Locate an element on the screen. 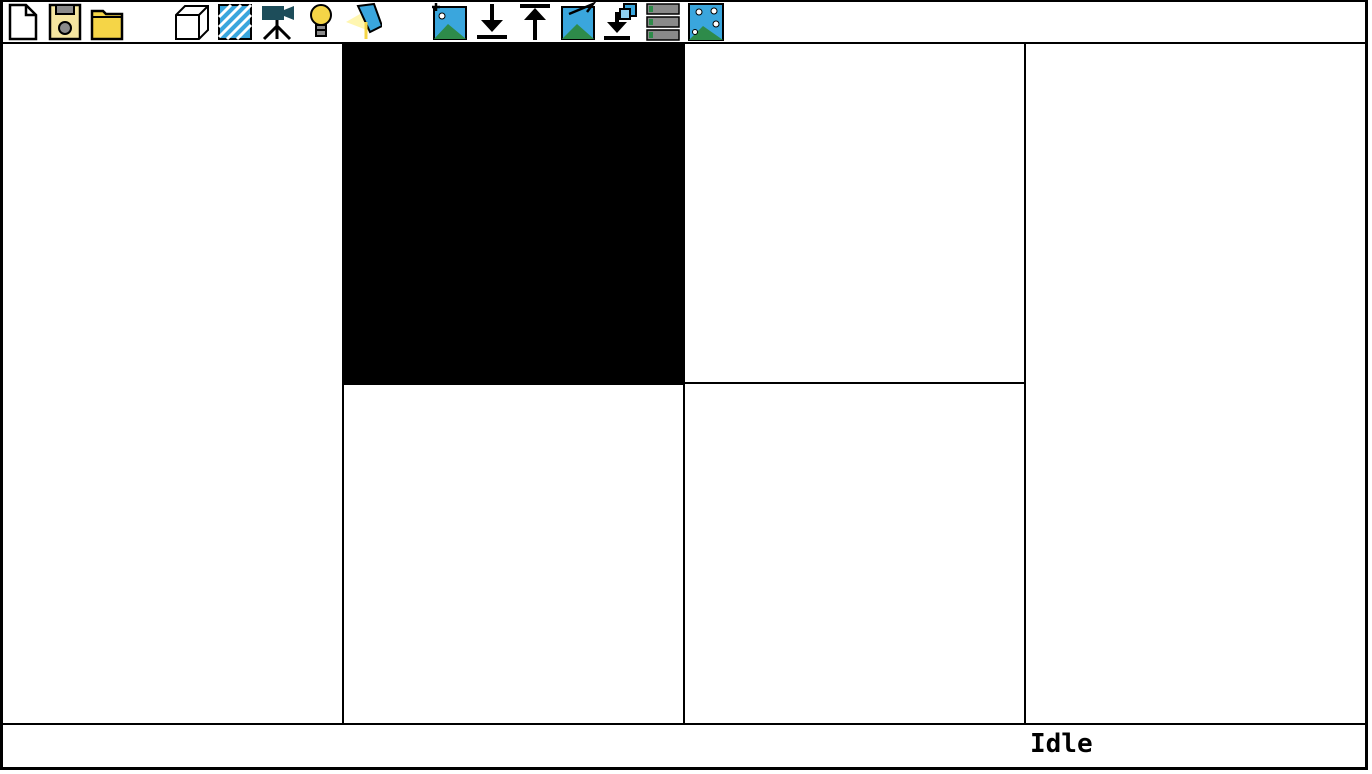 The image size is (1372, 774). light-bulb-icon is located at coordinates (321, 20).